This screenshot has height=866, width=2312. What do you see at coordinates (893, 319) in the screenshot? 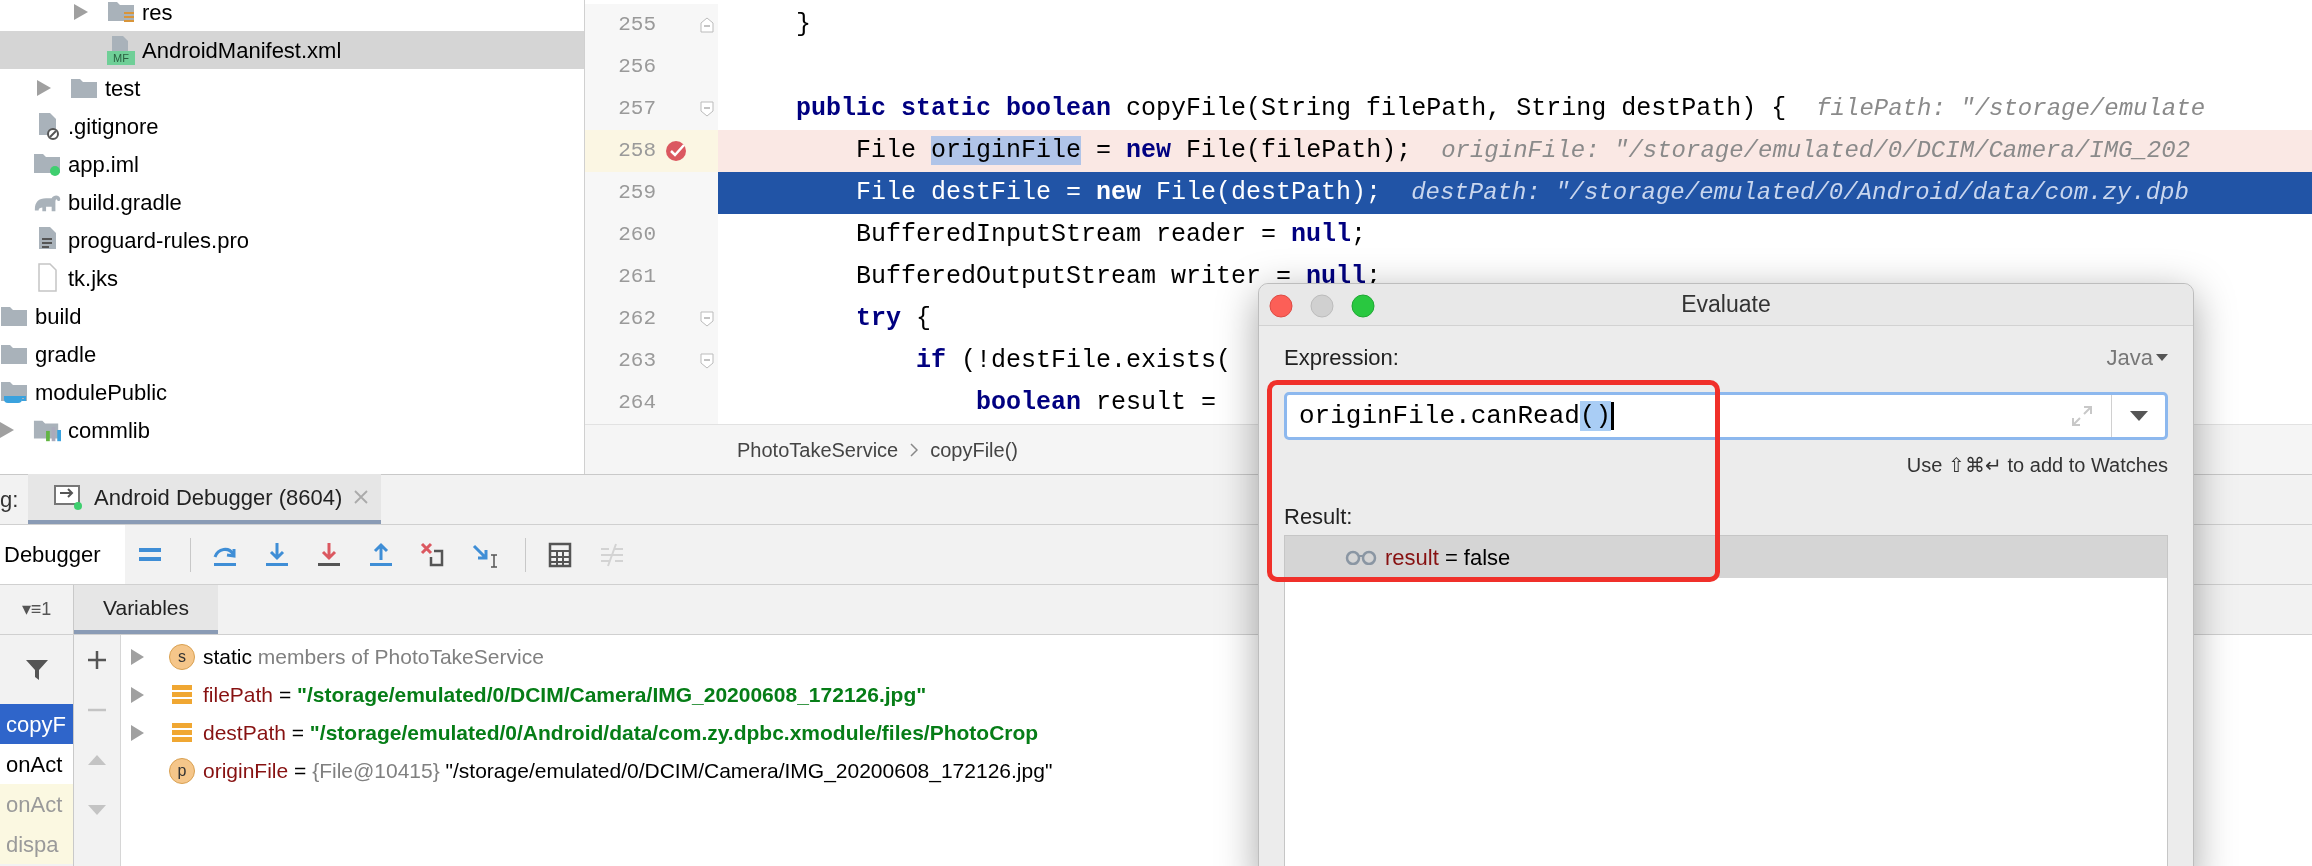
I see `code-line: try {` at bounding box center [893, 319].